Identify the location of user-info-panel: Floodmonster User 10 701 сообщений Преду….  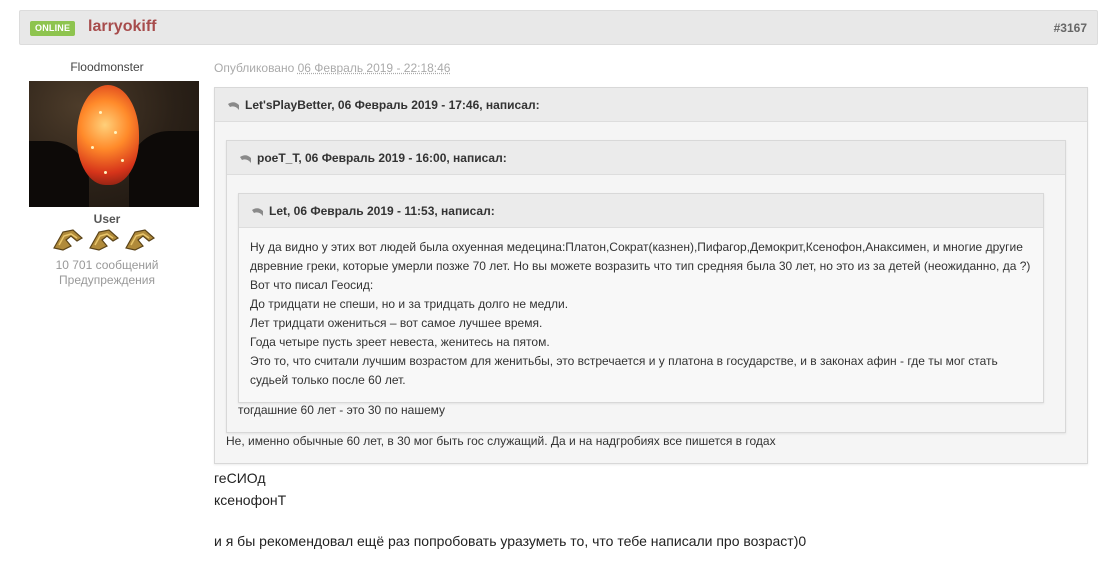
(109, 173).